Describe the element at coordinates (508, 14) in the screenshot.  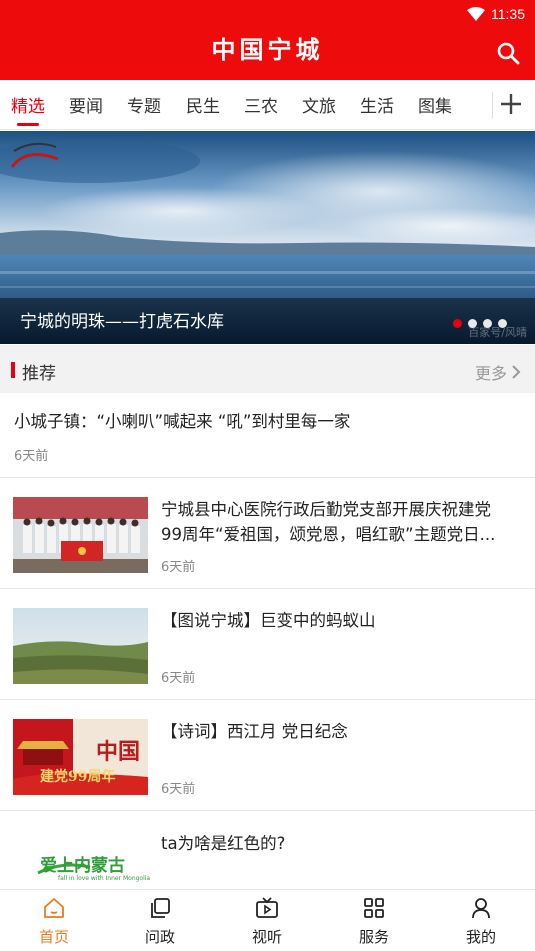
I see `status-time: 11:35` at that location.